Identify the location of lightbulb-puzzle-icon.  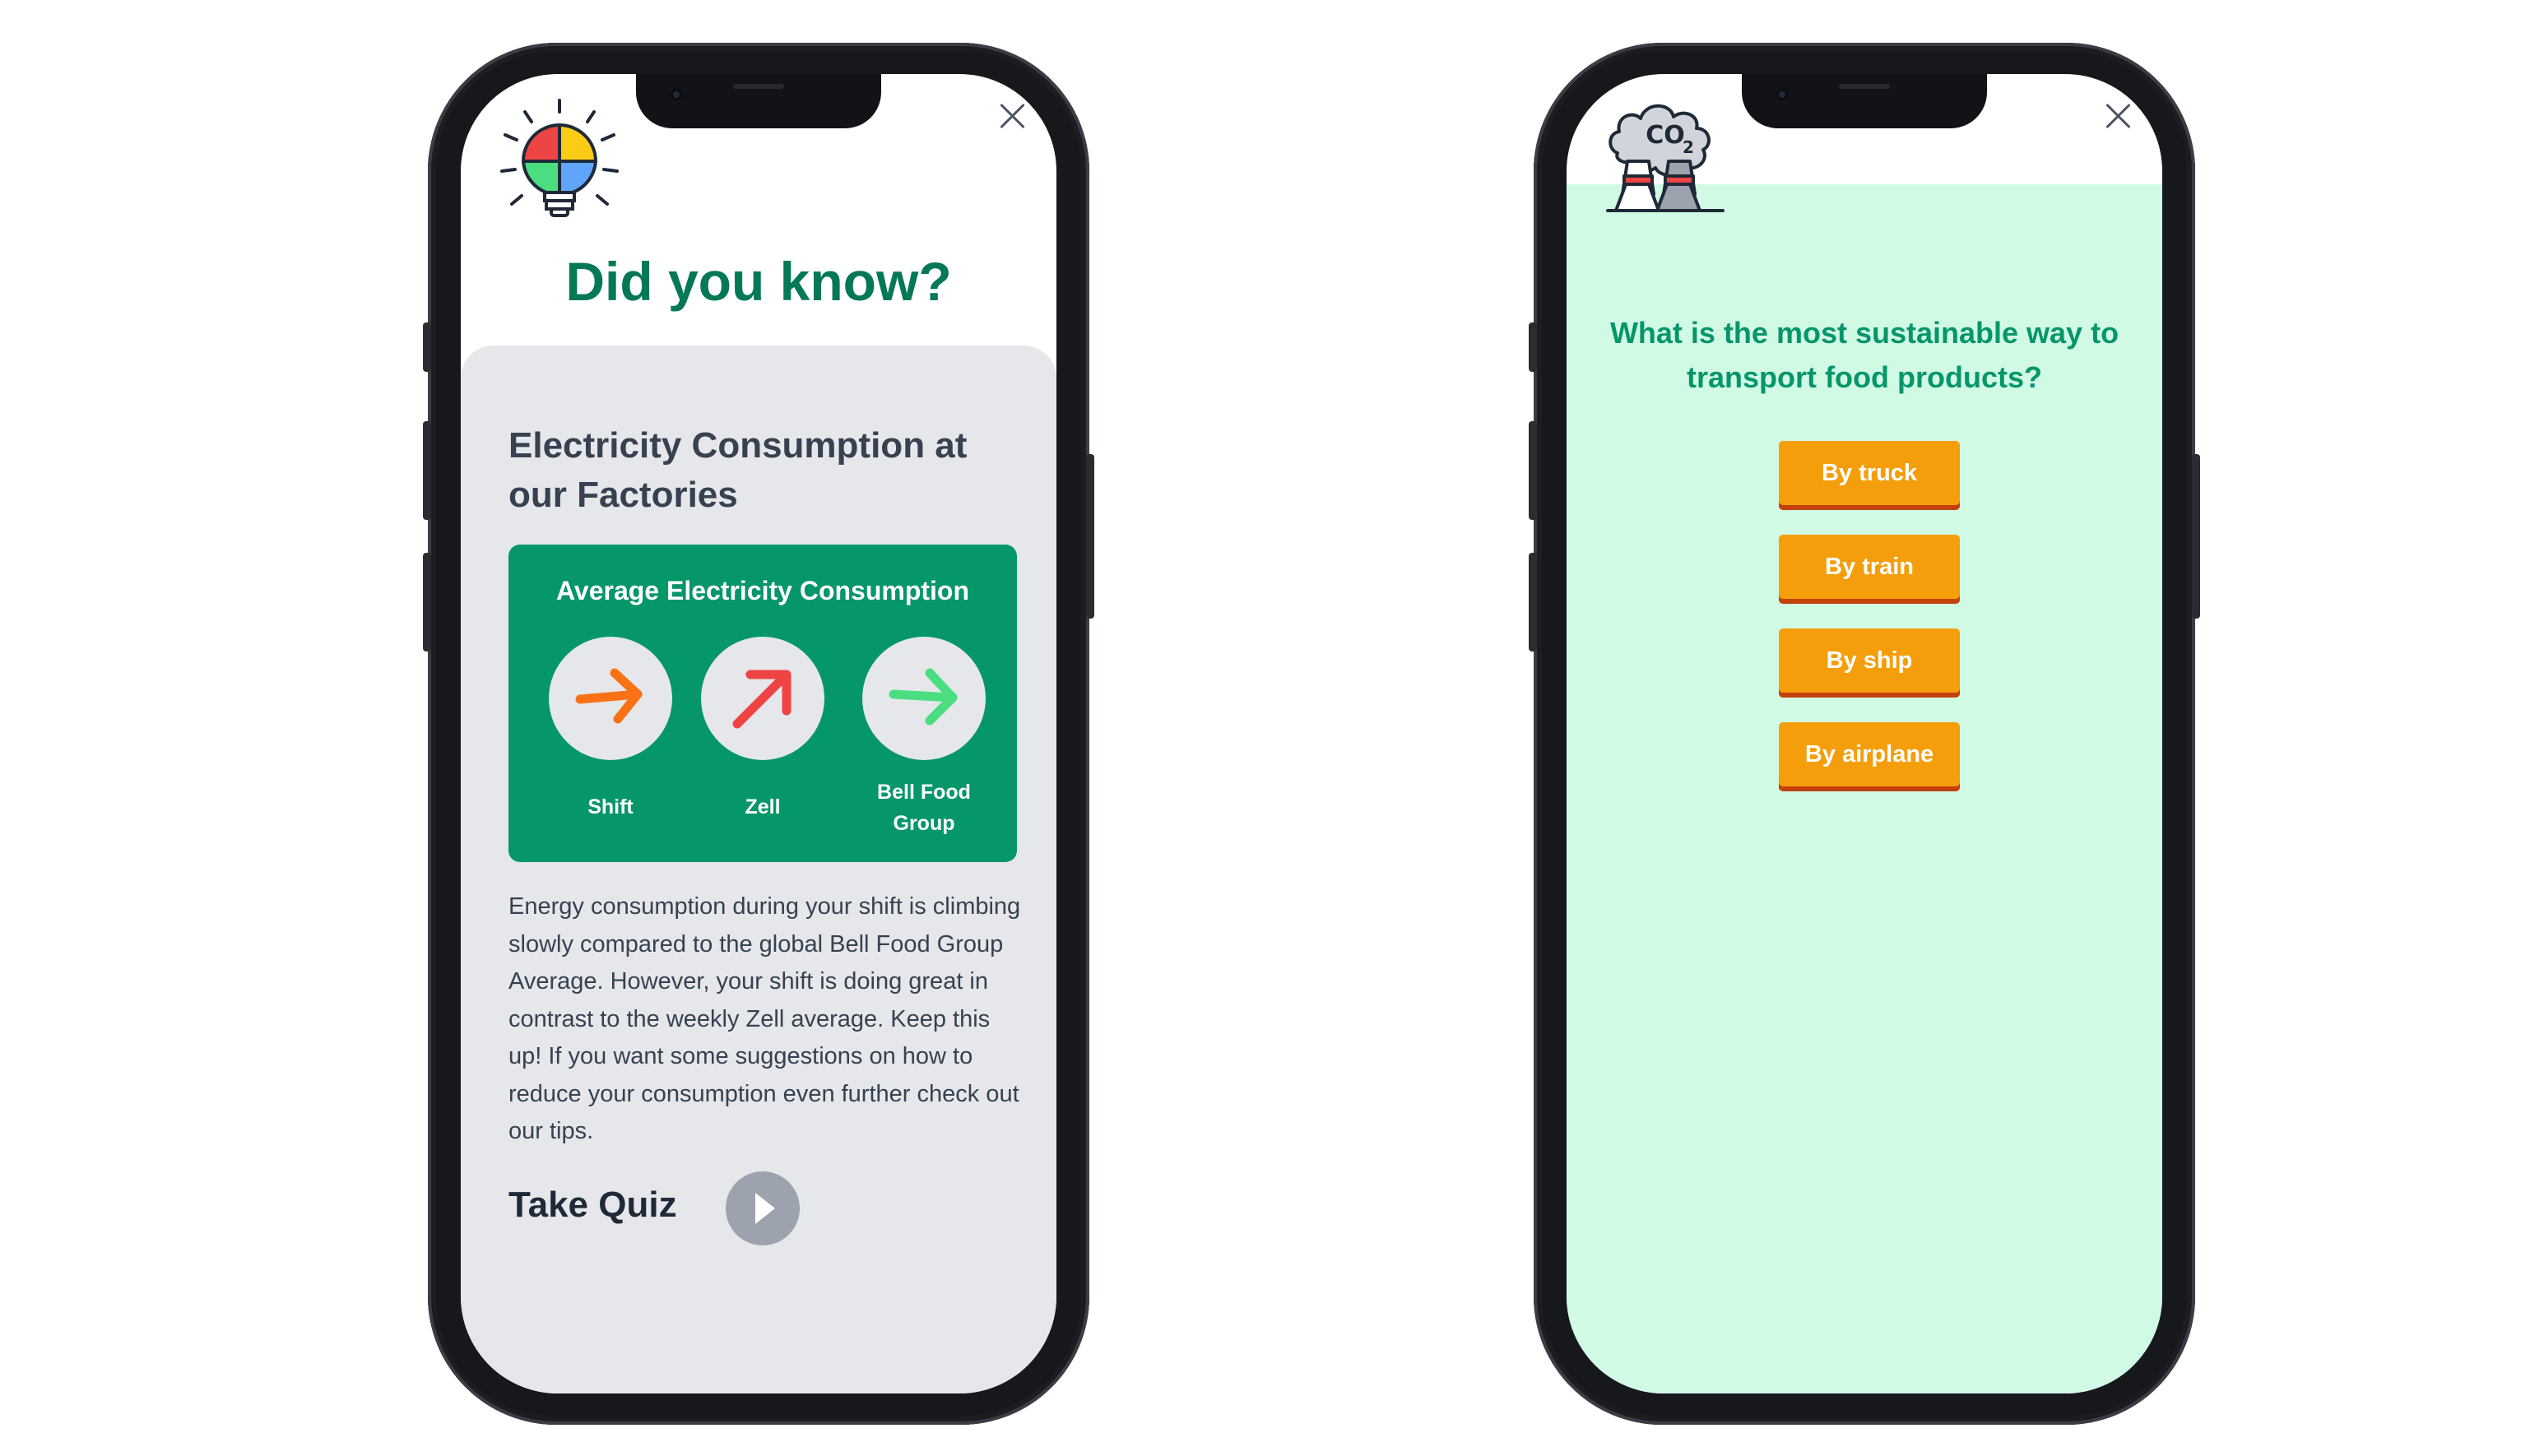
(559, 158).